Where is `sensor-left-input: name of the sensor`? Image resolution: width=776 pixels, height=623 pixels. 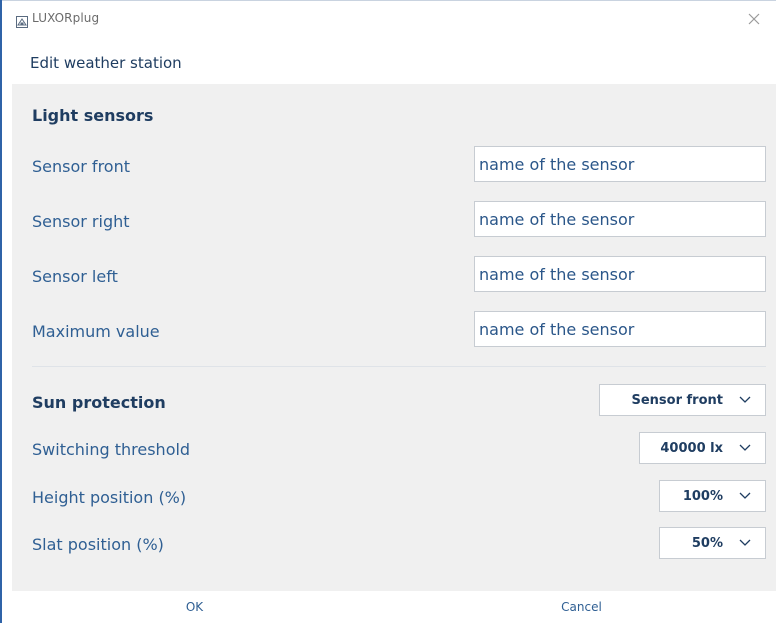 sensor-left-input: name of the sensor is located at coordinates (620, 274).